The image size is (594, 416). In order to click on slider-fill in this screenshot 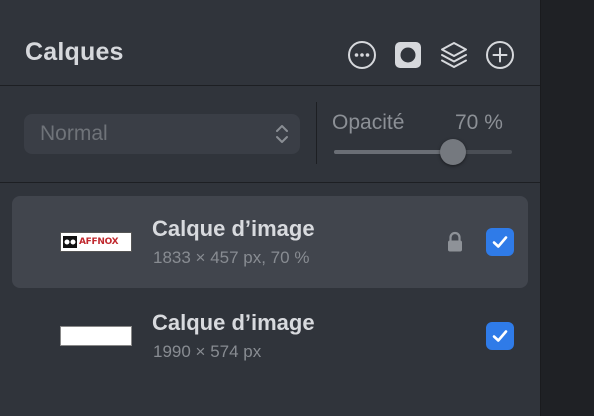, I will do `click(394, 152)`.